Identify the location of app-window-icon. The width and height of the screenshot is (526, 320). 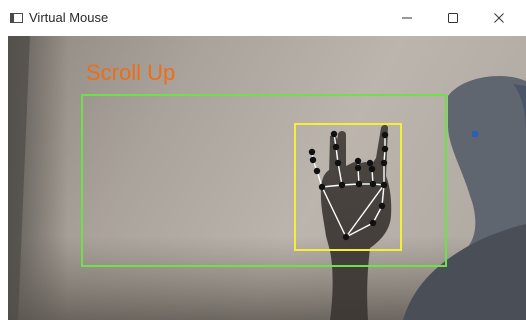
(16, 18).